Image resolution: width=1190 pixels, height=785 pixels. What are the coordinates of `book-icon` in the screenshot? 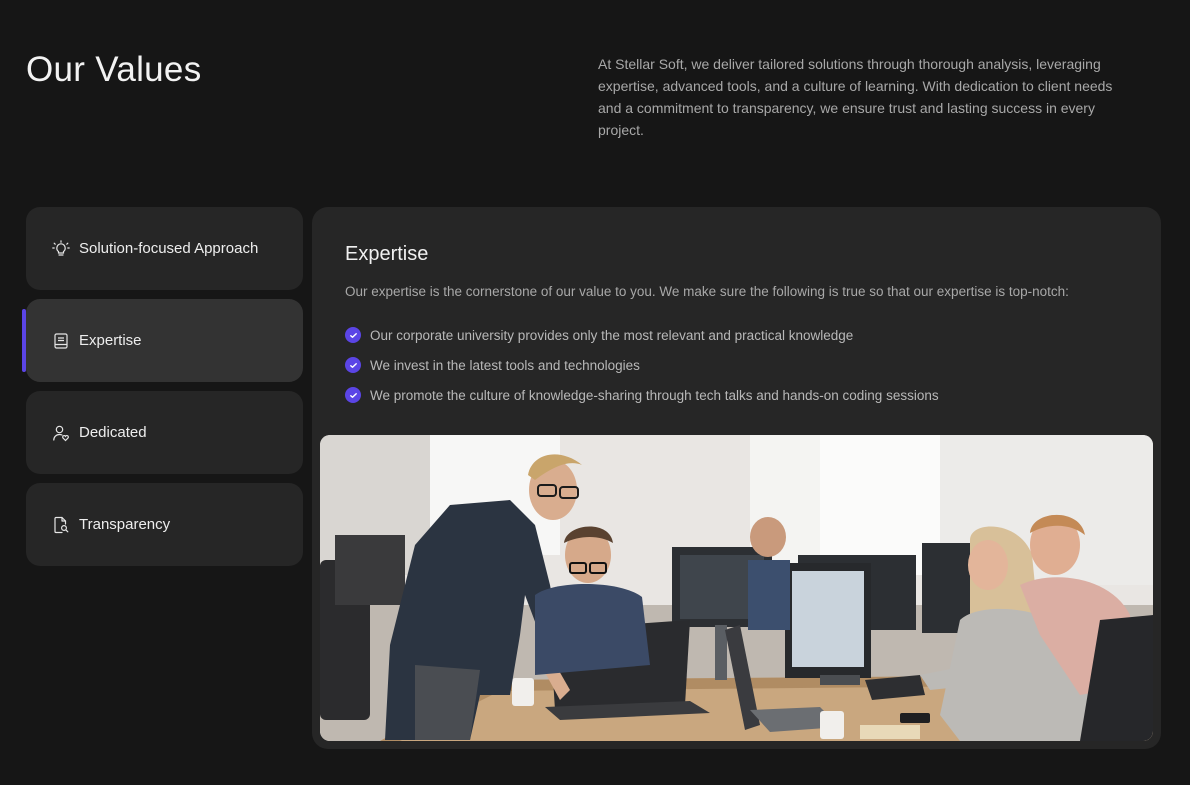 It's located at (61, 341).